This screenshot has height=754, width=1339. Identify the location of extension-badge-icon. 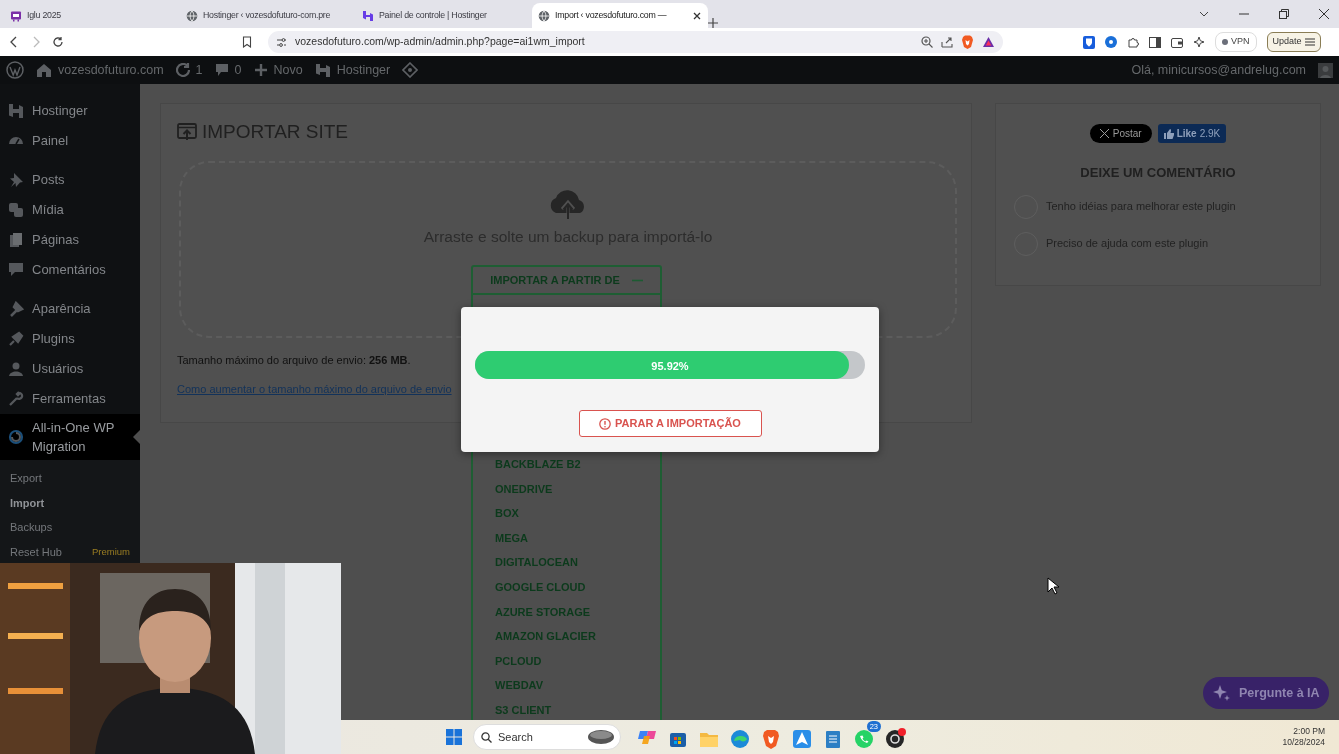
(1111, 42).